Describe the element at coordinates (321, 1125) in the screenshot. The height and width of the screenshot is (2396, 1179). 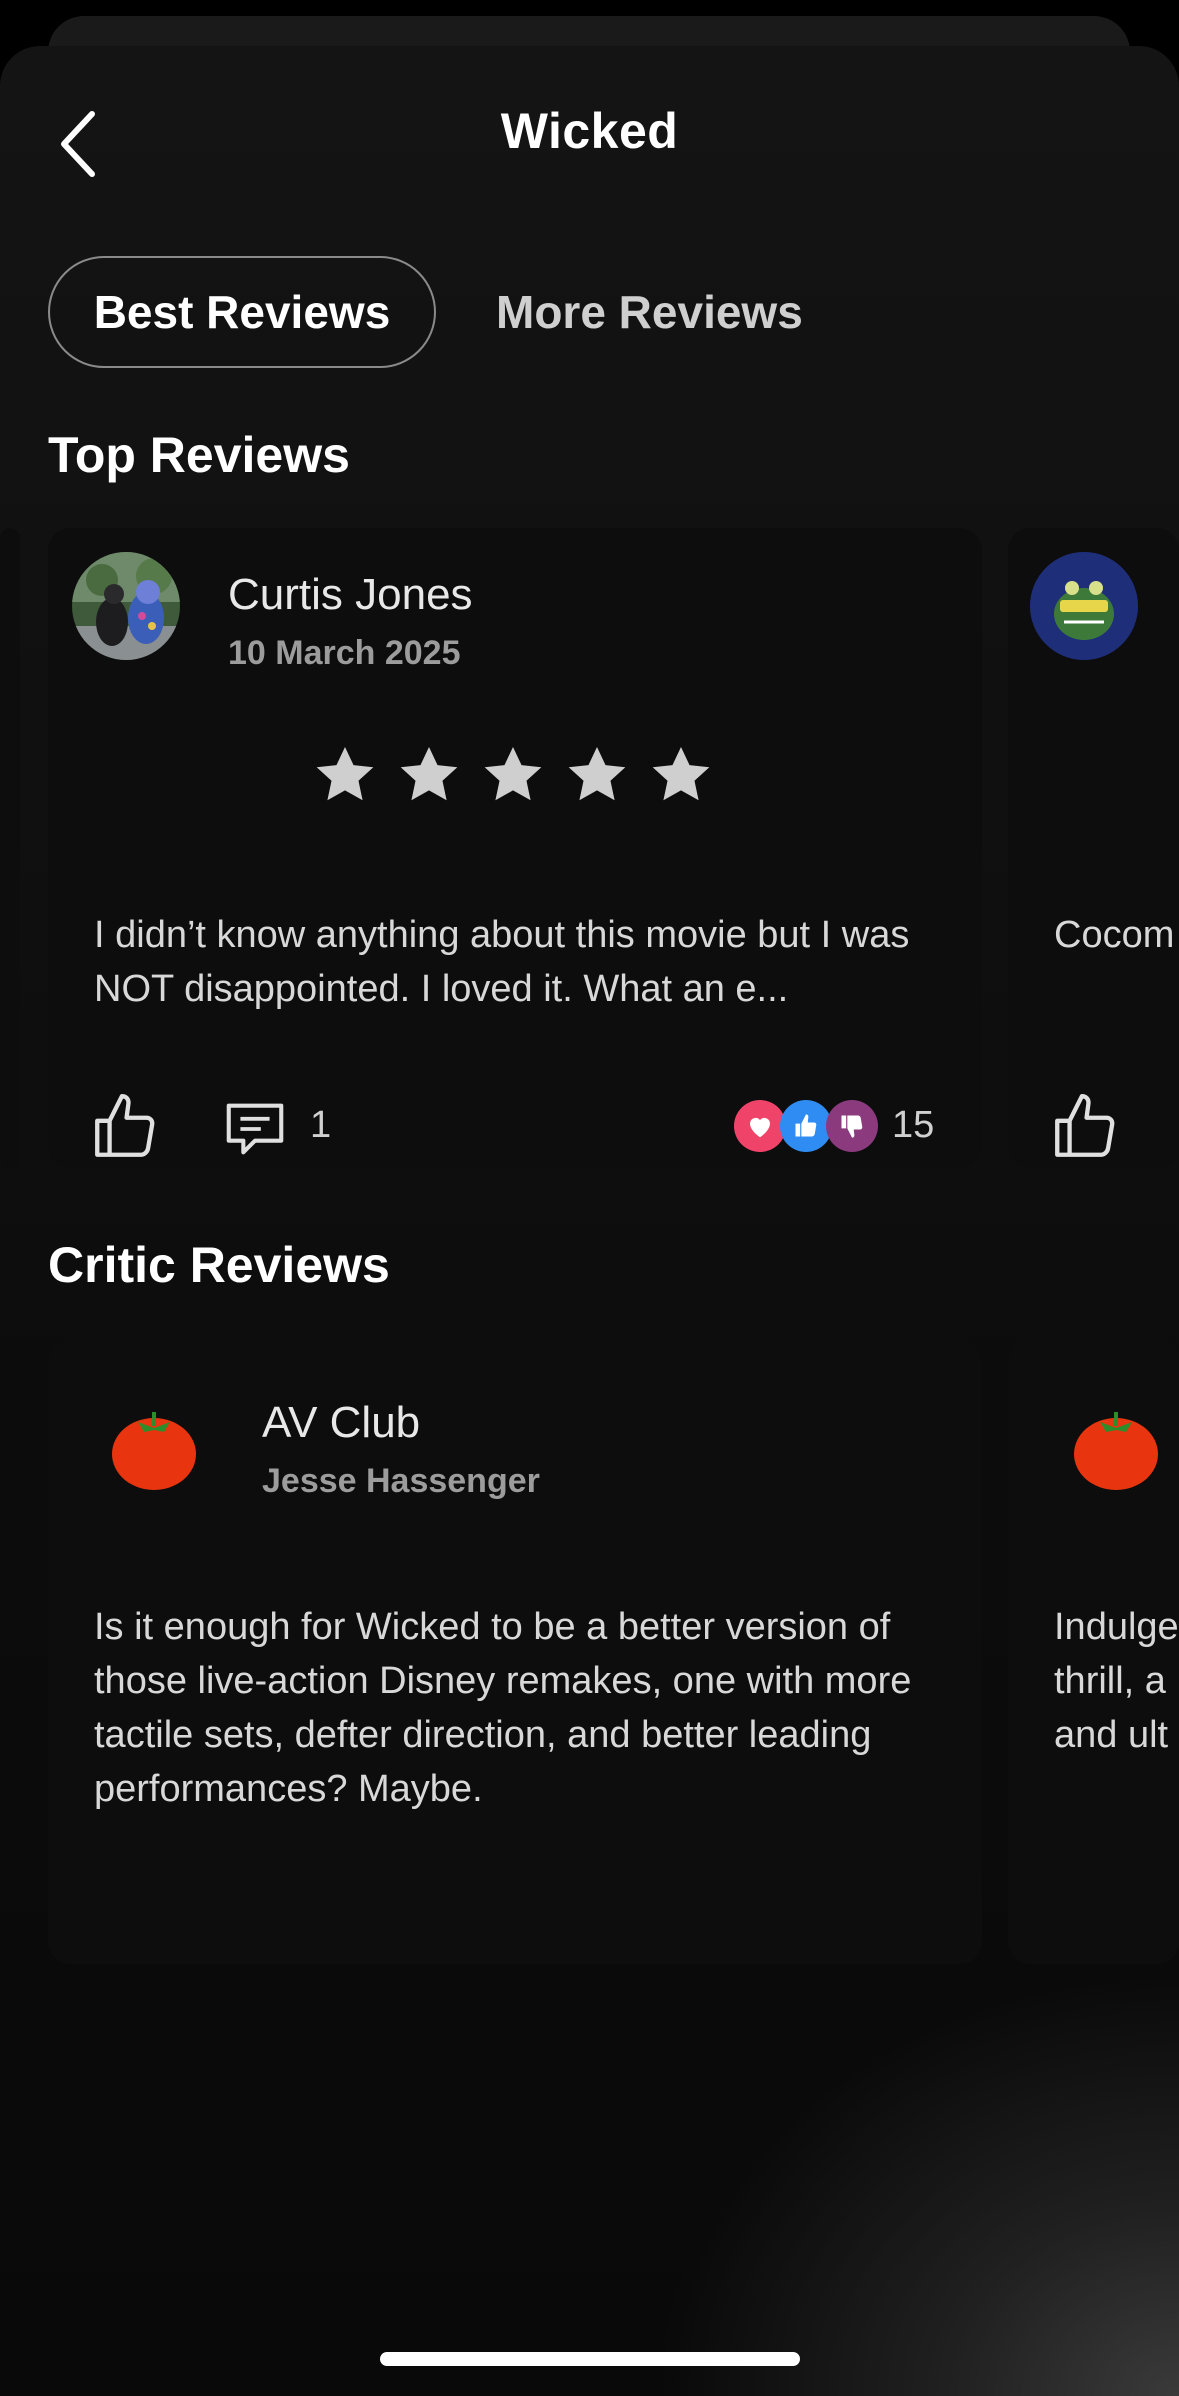
I see `comment-count: 1` at that location.